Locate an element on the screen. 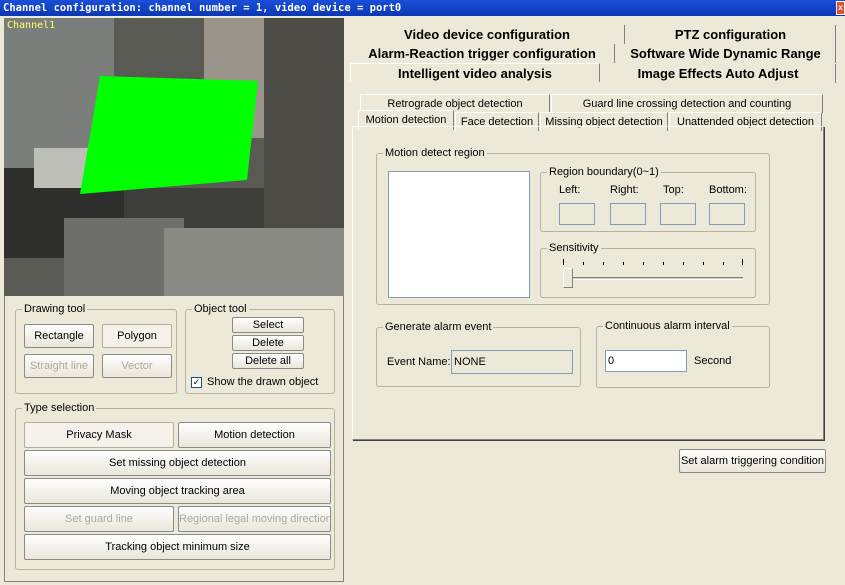 This screenshot has width=845, height=585. set-alarm-condition-button: Set alarm triggering condition is located at coordinates (752, 461).